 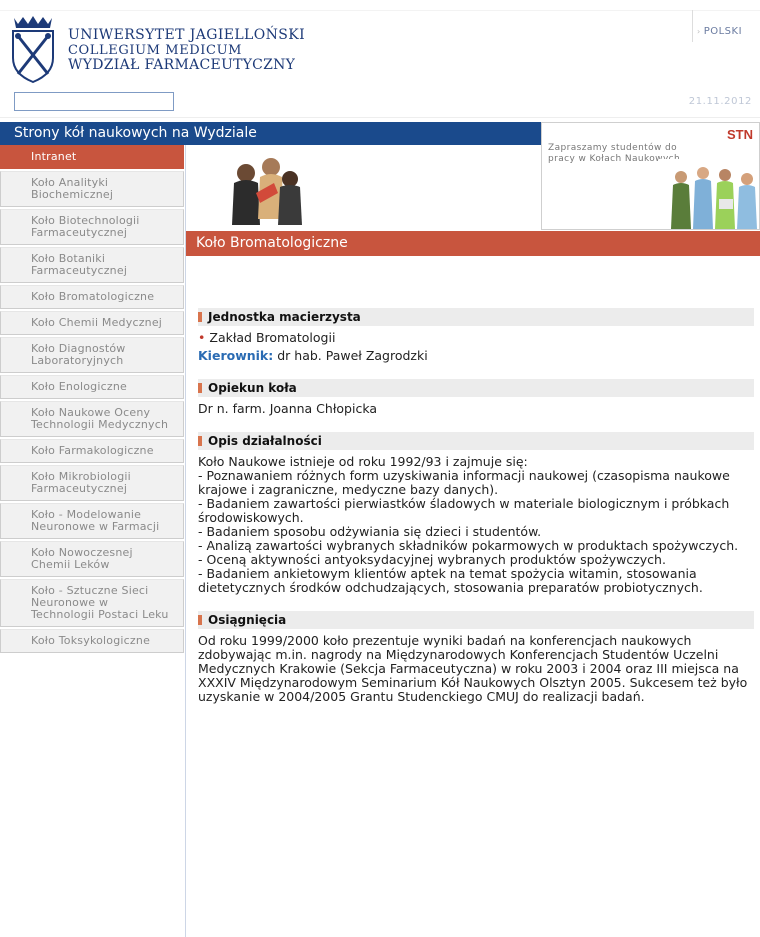 What do you see at coordinates (92, 189) in the screenshot?
I see `sidebar-item-analityki: Koło Analityki Biochemicznej` at bounding box center [92, 189].